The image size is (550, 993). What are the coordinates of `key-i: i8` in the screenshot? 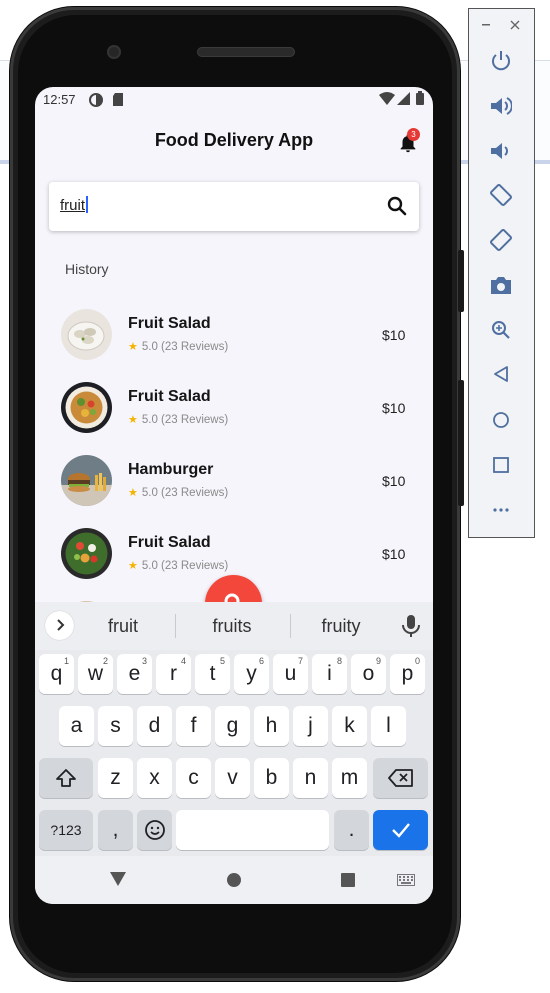 It's located at (329, 674).